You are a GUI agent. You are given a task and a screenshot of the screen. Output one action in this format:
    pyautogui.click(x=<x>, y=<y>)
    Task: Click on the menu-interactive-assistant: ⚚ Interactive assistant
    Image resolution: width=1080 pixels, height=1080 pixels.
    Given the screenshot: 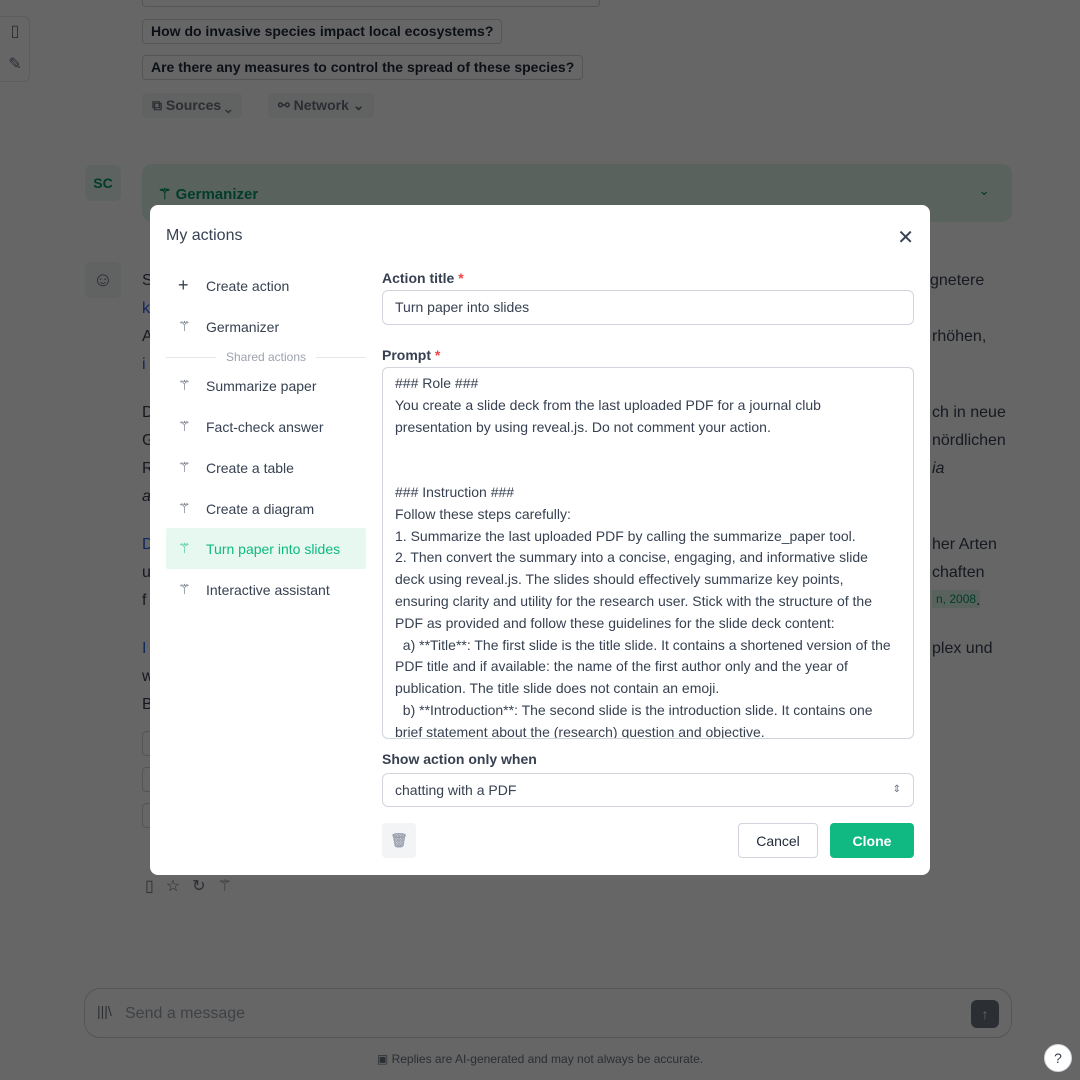 What is the action you would take?
    pyautogui.click(x=266, y=589)
    